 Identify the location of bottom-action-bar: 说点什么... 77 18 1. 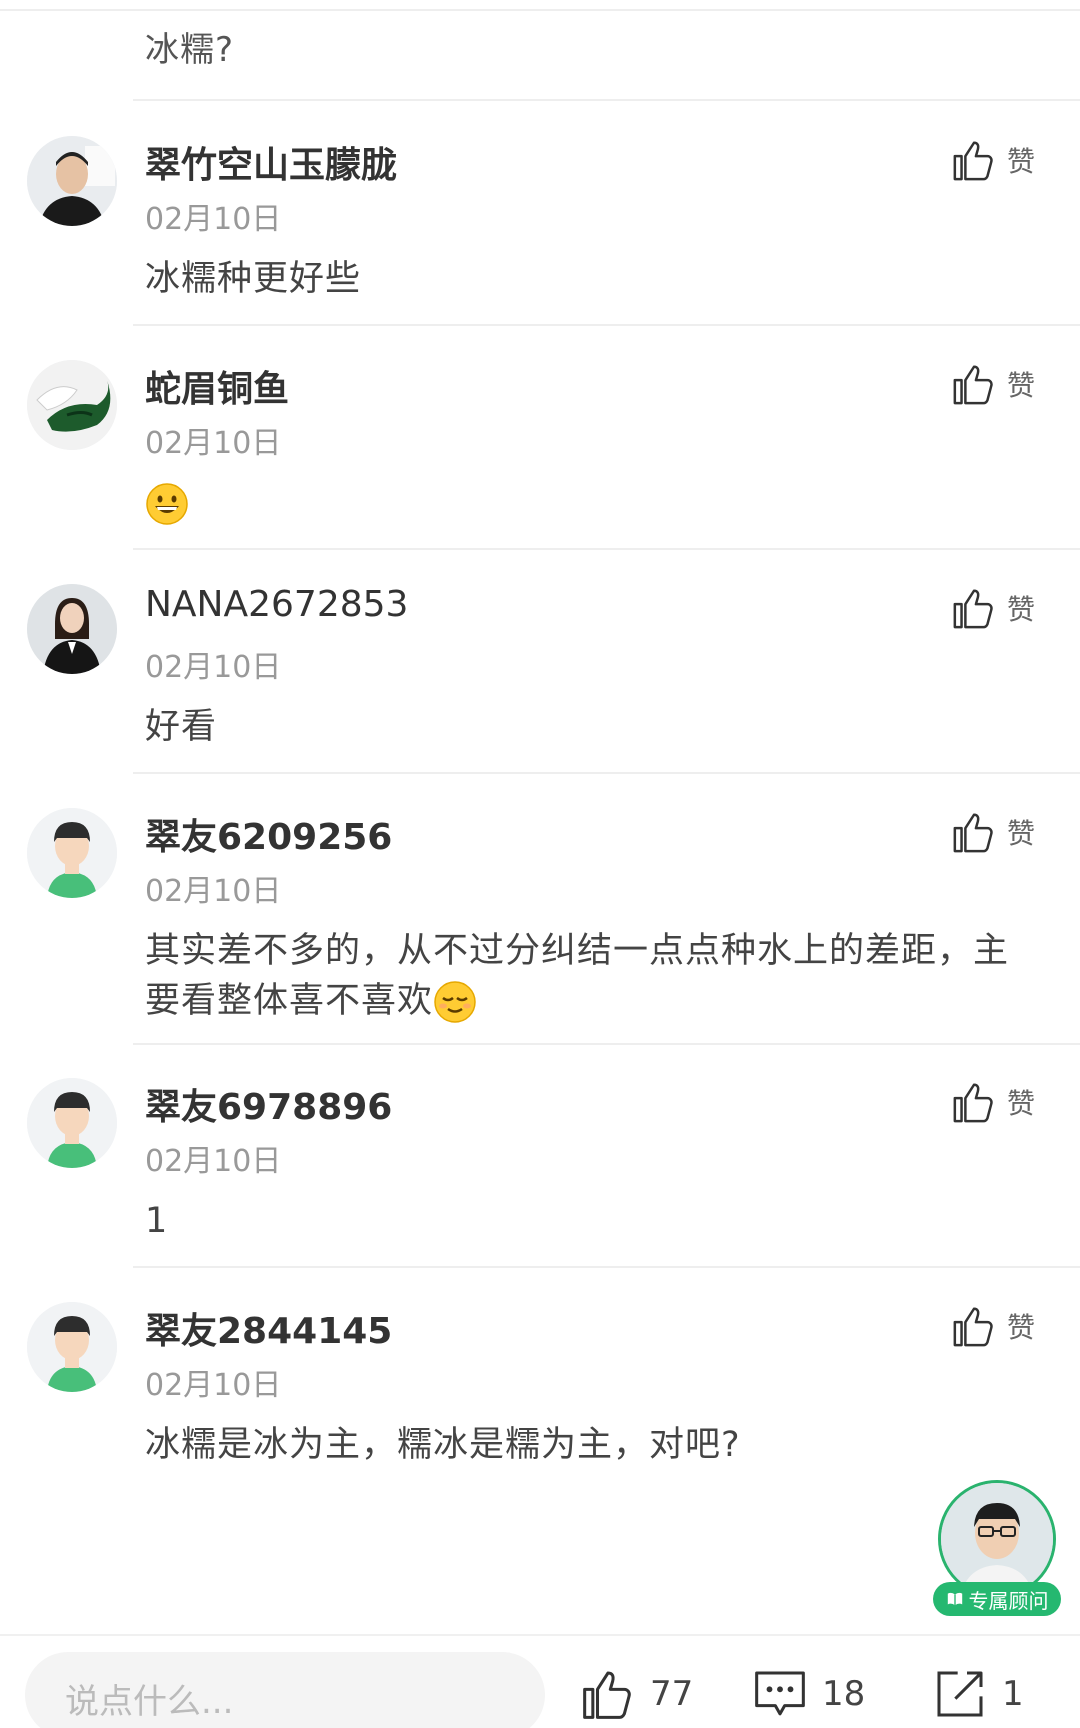
(540, 1681).